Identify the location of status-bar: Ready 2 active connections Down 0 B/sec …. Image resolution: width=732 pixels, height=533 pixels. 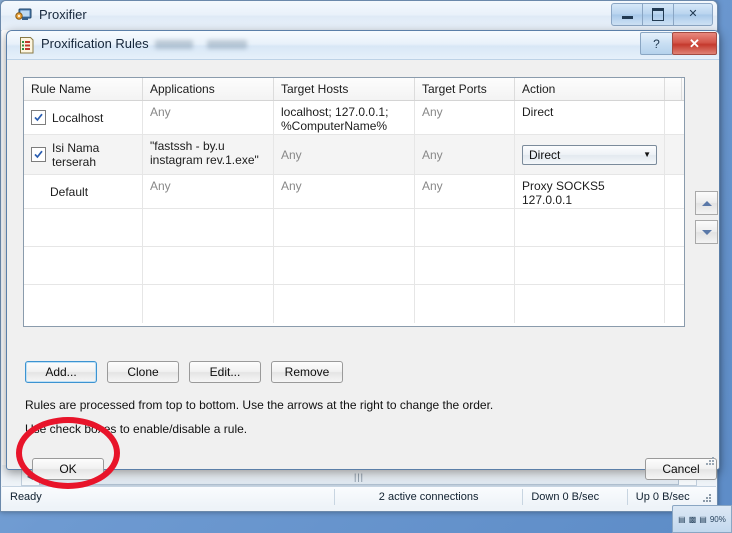
(359, 496).